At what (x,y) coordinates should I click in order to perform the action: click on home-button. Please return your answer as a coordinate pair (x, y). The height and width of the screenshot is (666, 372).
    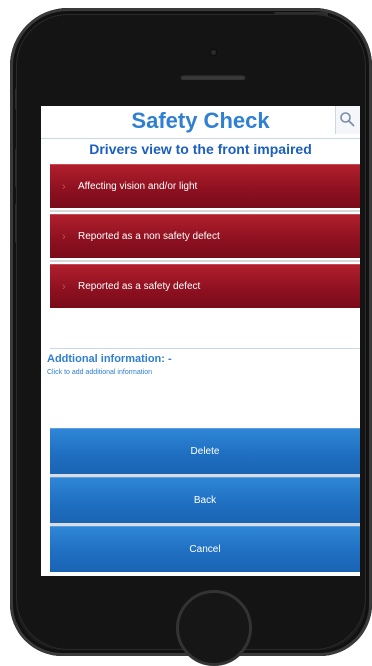
    Looking at the image, I should click on (214, 628).